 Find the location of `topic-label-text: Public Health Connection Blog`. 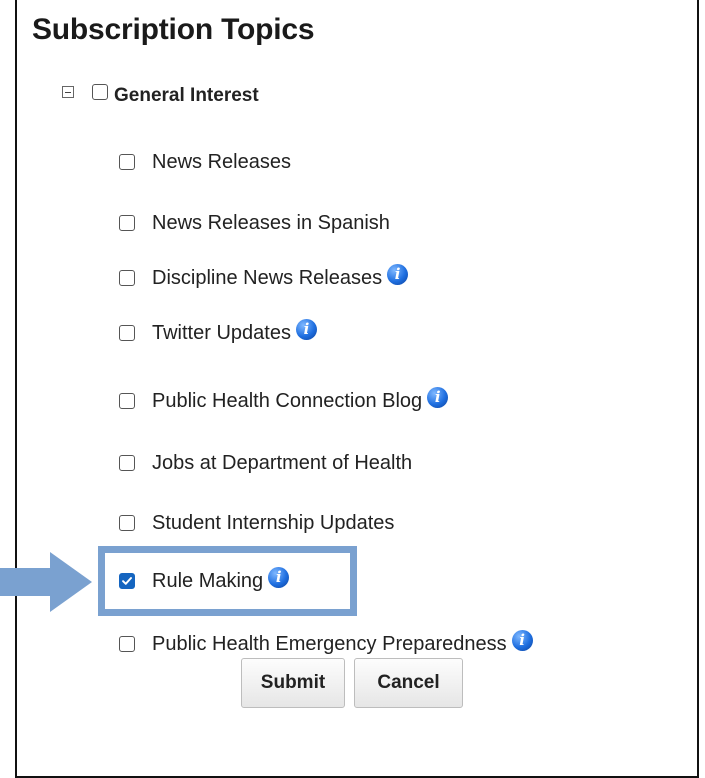

topic-label-text: Public Health Connection Blog is located at coordinates (287, 401).